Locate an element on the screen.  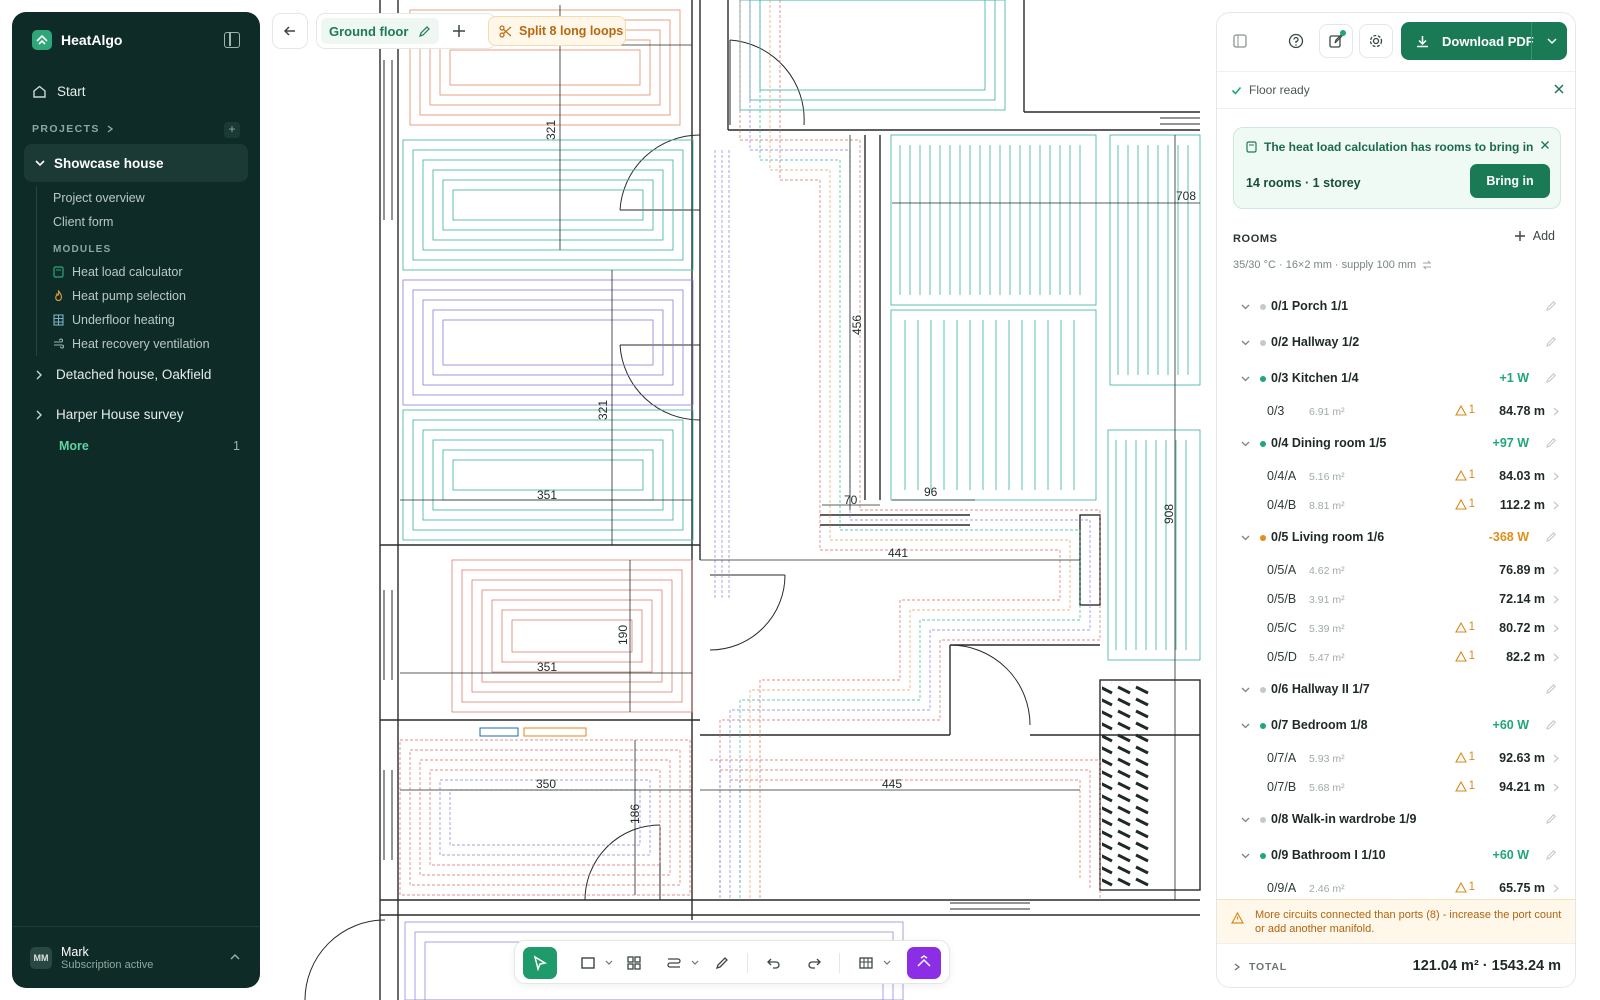
room-row: 0/6 Hallway II 1/7 is located at coordinates (1396, 690).